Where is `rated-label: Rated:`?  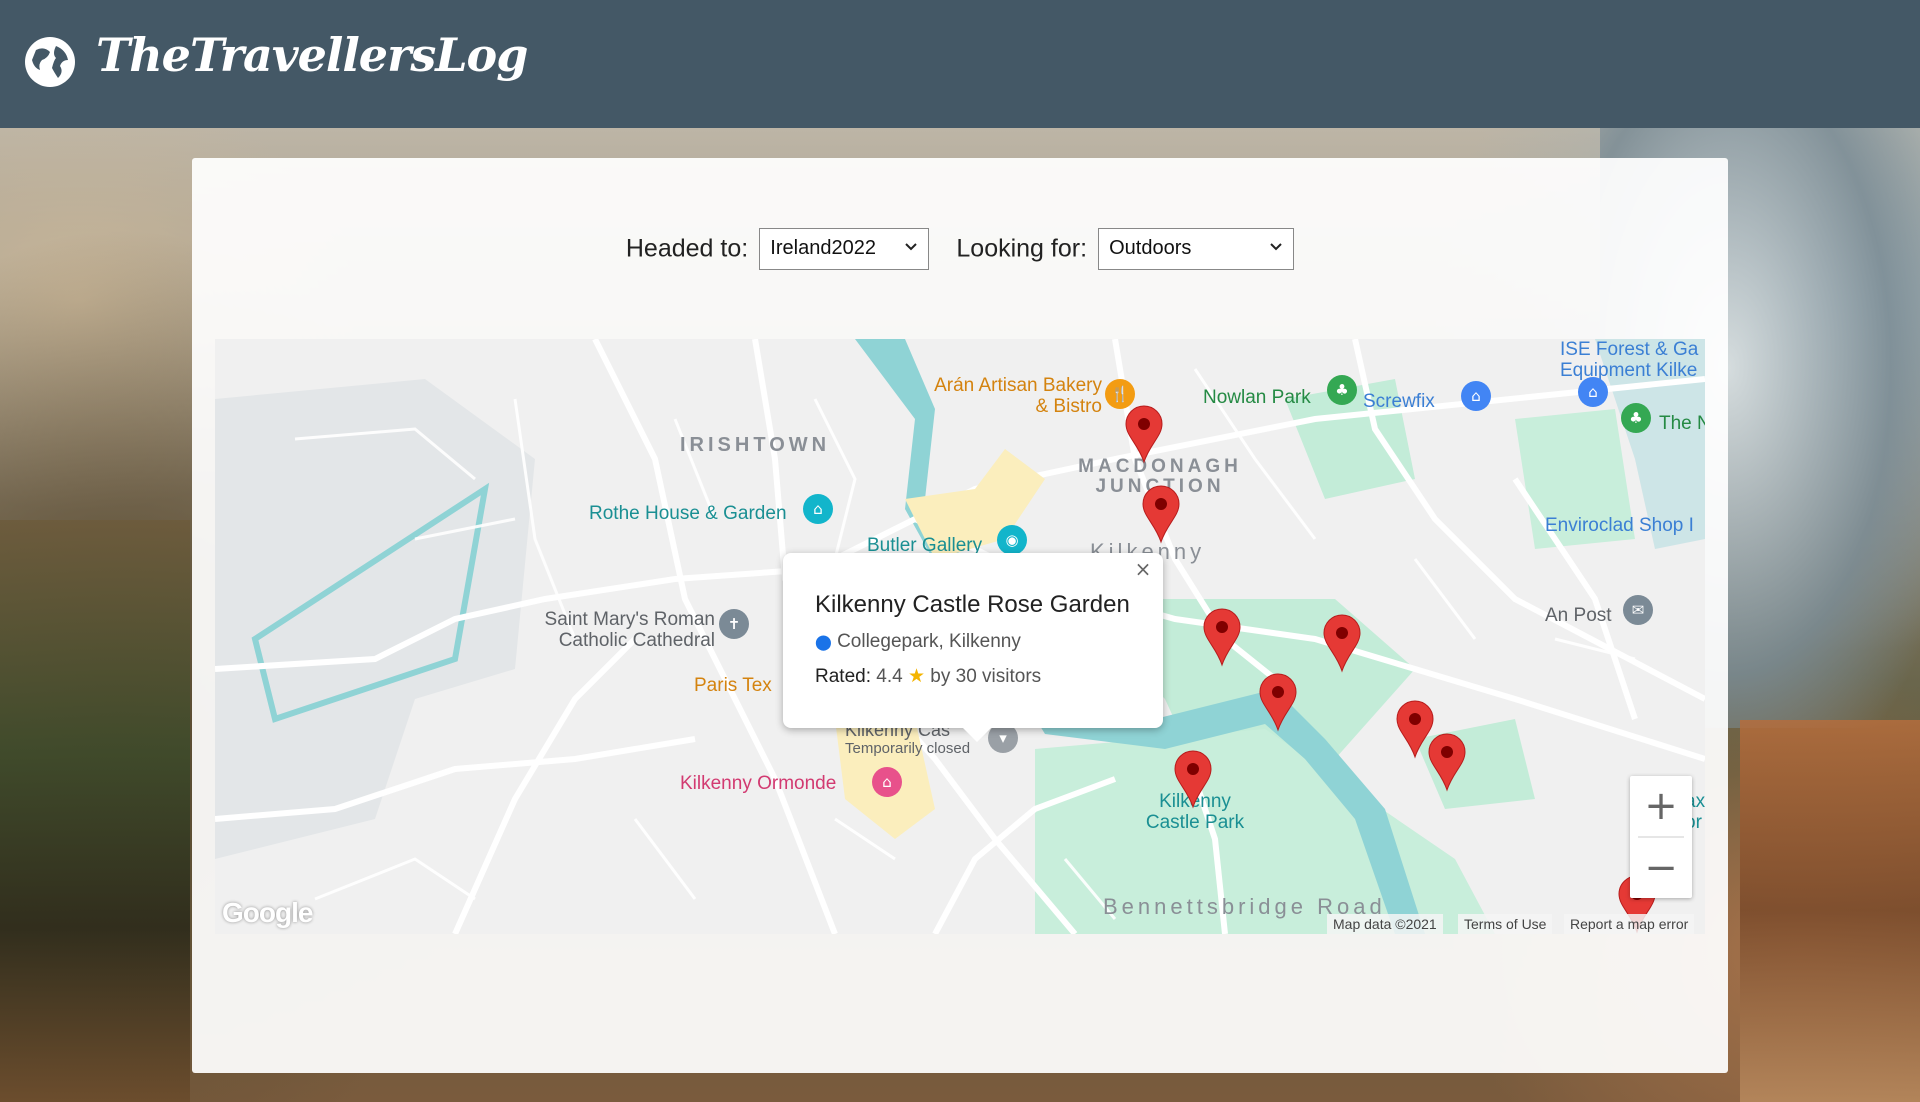 rated-label: Rated: is located at coordinates (843, 676).